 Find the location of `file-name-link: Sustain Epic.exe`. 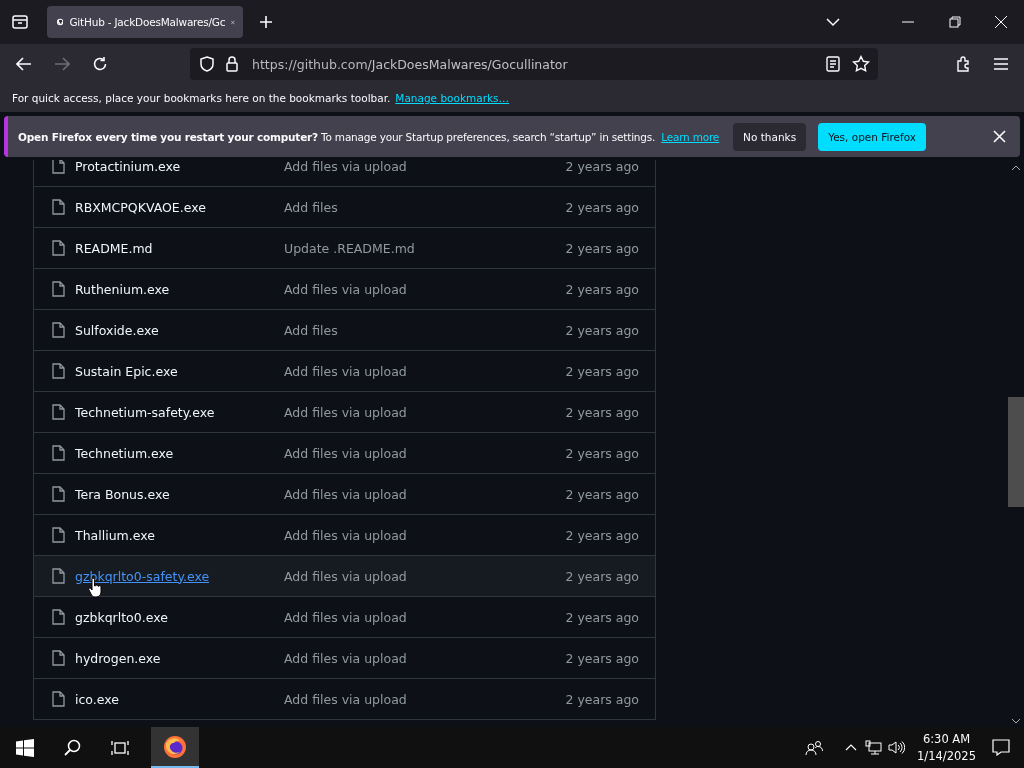

file-name-link: Sustain Epic.exe is located at coordinates (179, 371).